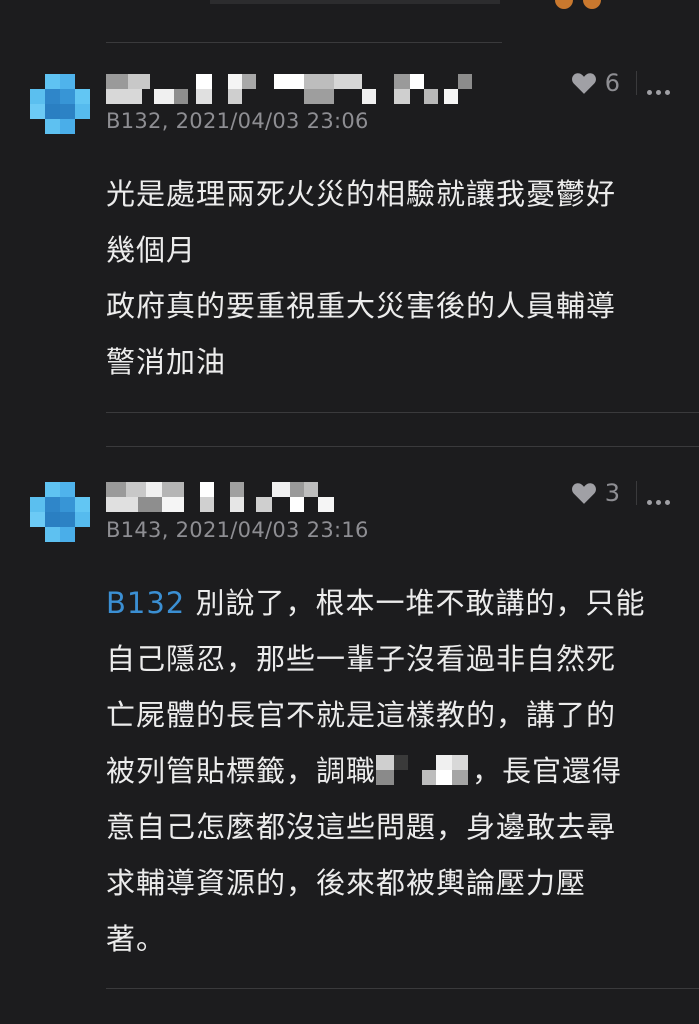  What do you see at coordinates (166, 362) in the screenshot?
I see `comment-line: 警消加油` at bounding box center [166, 362].